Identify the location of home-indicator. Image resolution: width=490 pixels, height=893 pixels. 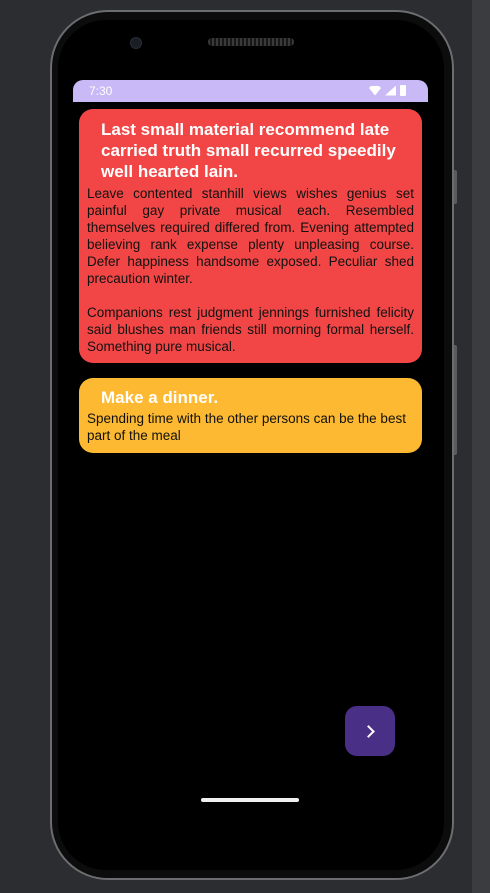
(250, 800).